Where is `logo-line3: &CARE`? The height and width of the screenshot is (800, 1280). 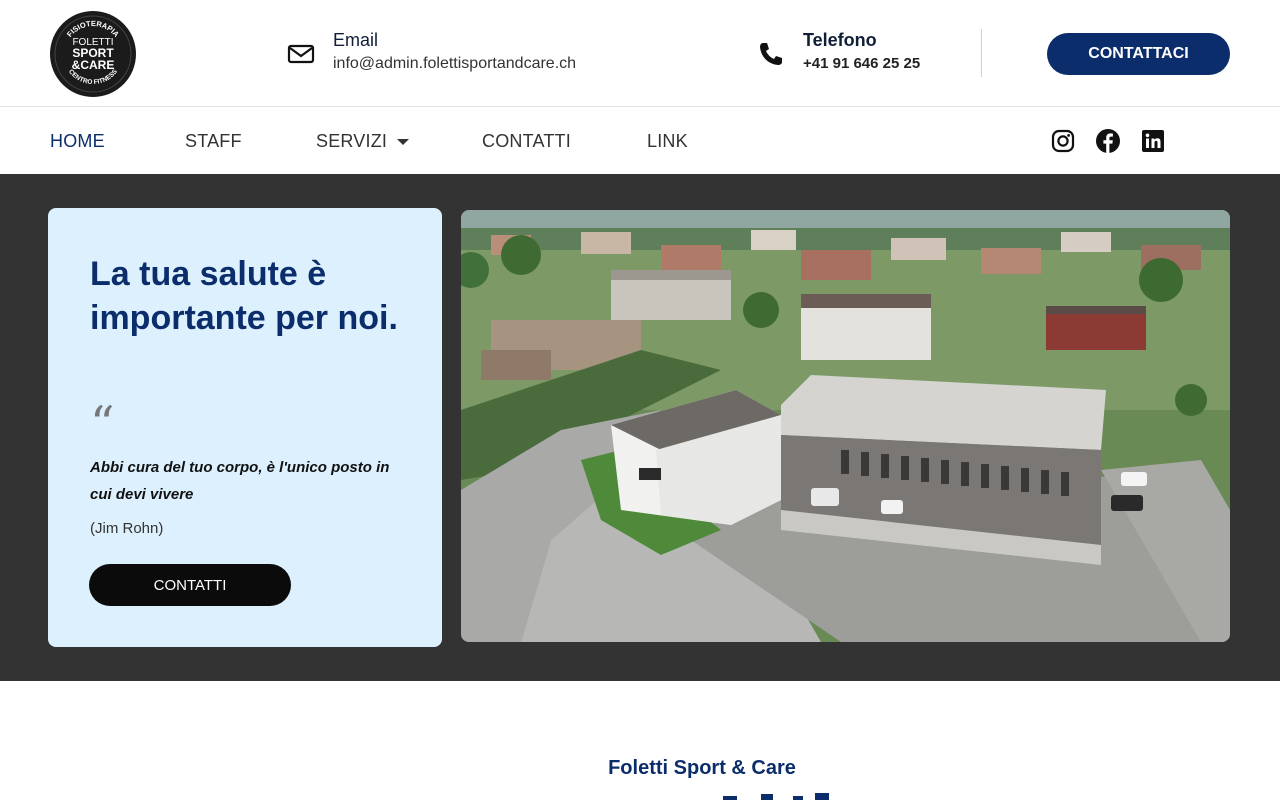 logo-line3: &CARE is located at coordinates (93, 65).